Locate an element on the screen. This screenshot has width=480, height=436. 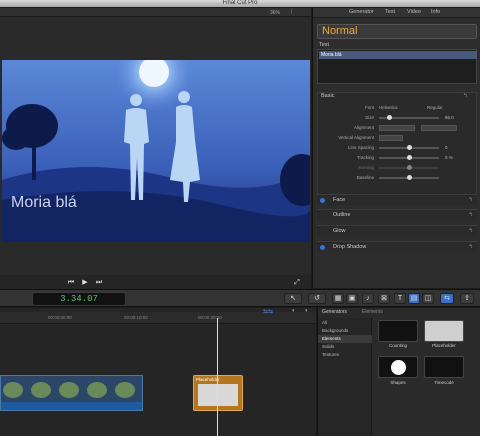
category-backgrounds: Backgrounds is located at coordinates (335, 330).